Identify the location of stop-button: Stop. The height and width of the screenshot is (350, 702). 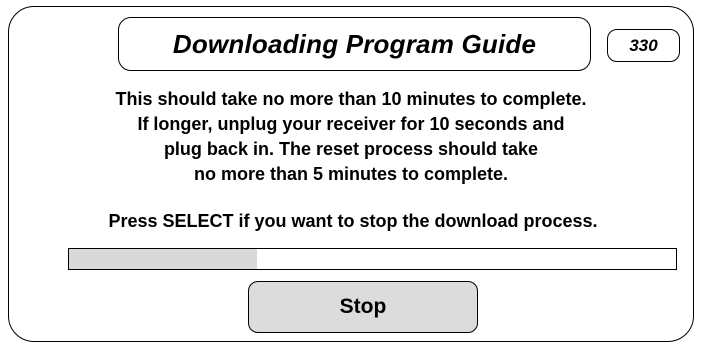
(363, 307).